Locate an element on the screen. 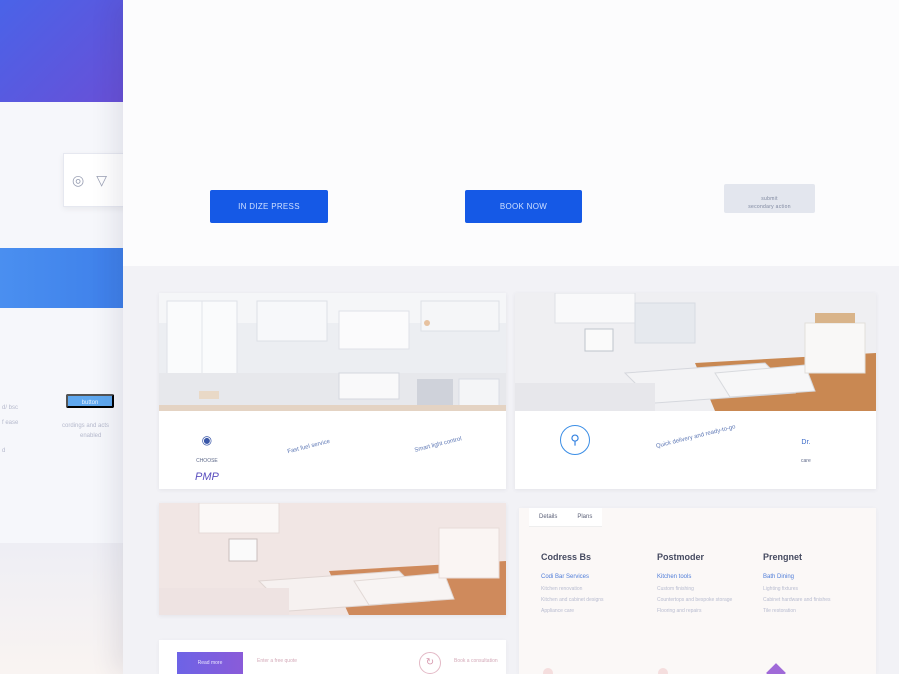 The image size is (899, 674). feature-item: ◉ CHOOSE PMP is located at coordinates (207, 458).